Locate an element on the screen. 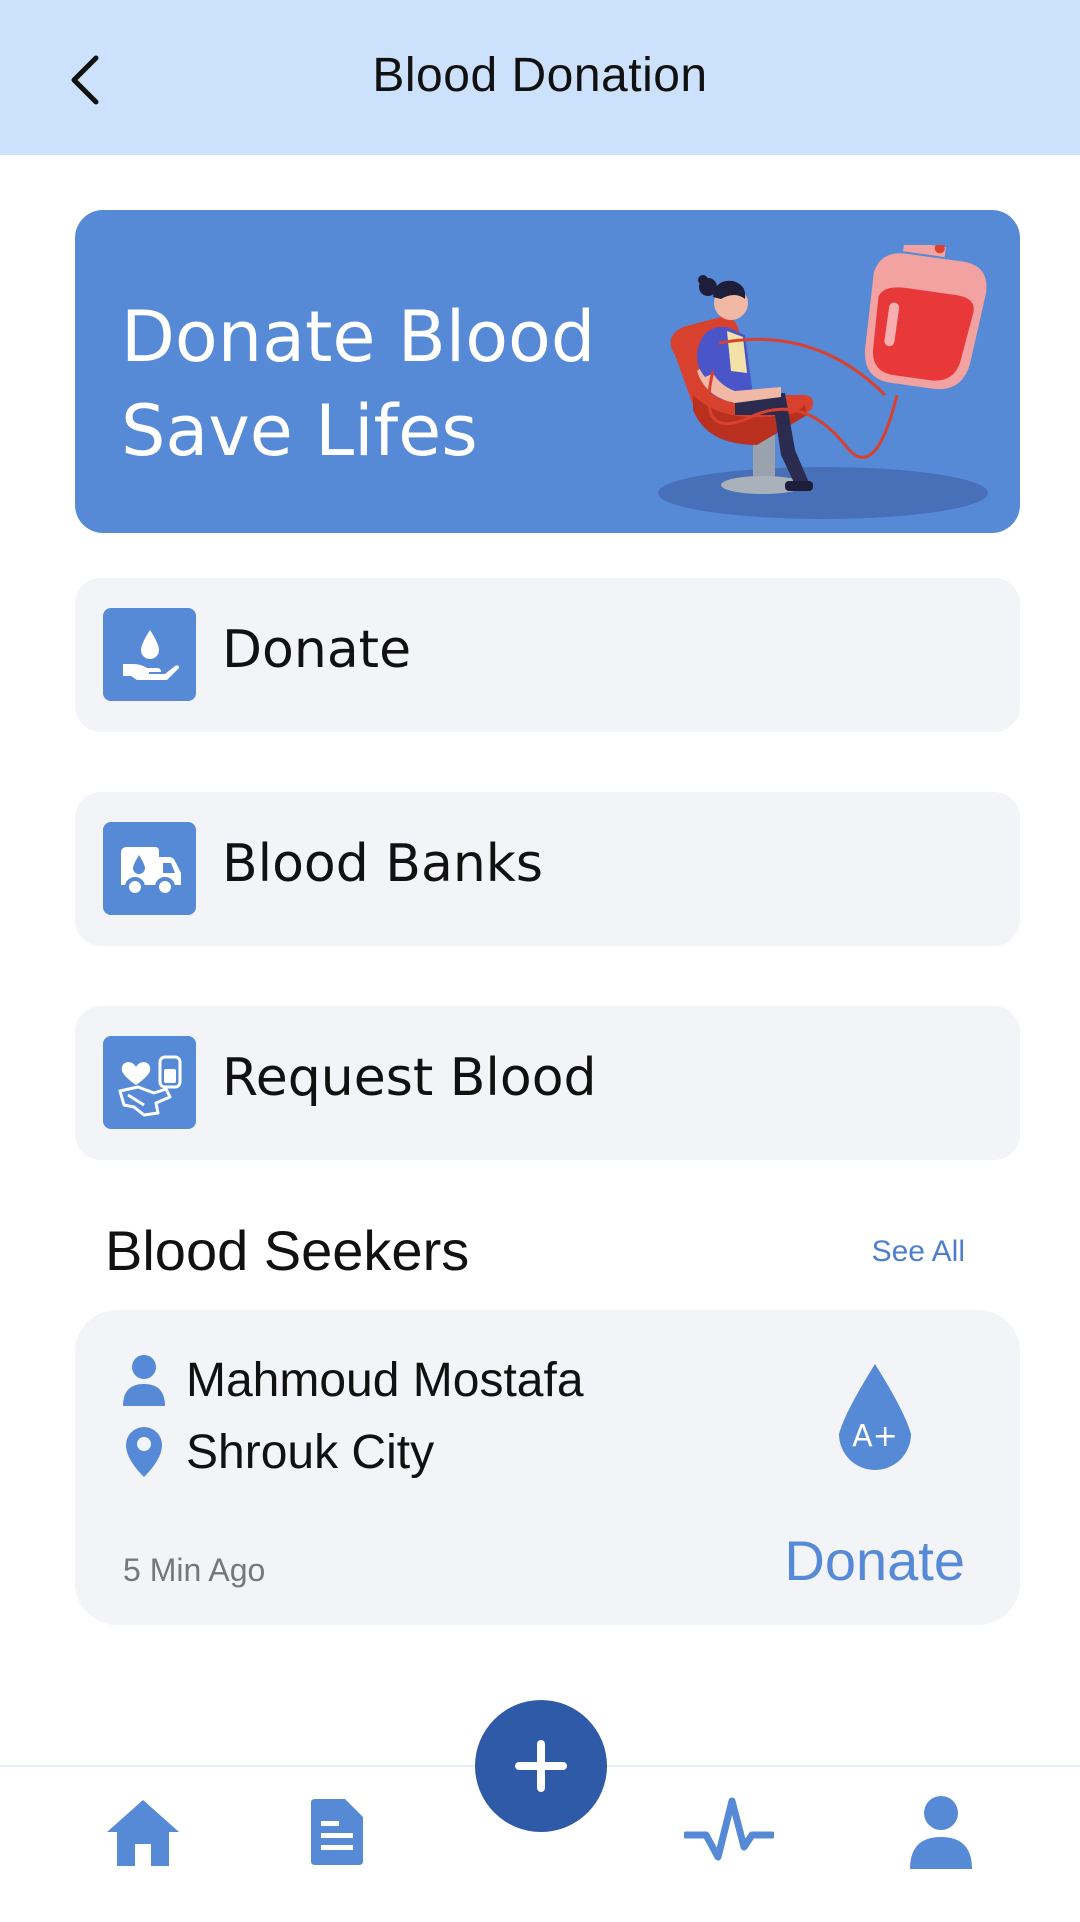 The image size is (1080, 1922). see-all-link: See All is located at coordinates (918, 1252).